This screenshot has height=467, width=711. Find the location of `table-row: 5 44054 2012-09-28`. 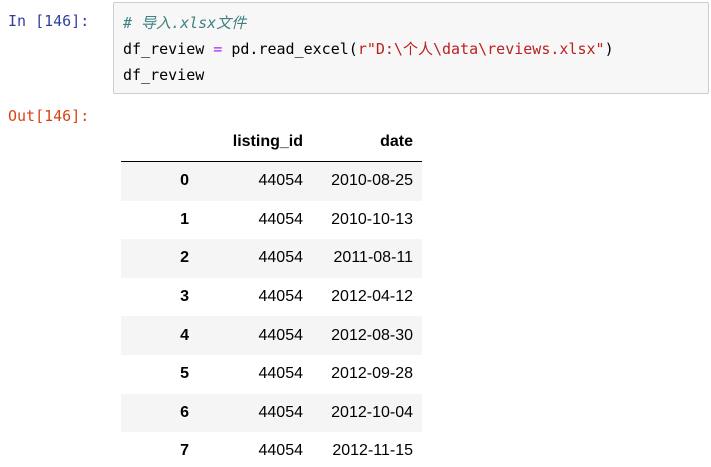

table-row: 5 44054 2012-09-28 is located at coordinates (271, 374).